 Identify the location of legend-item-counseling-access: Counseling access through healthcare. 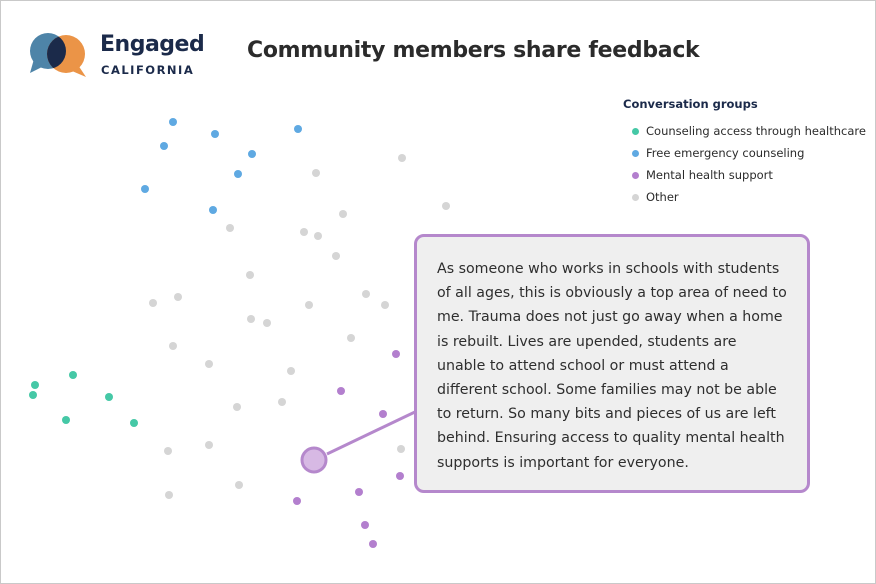
(744, 131).